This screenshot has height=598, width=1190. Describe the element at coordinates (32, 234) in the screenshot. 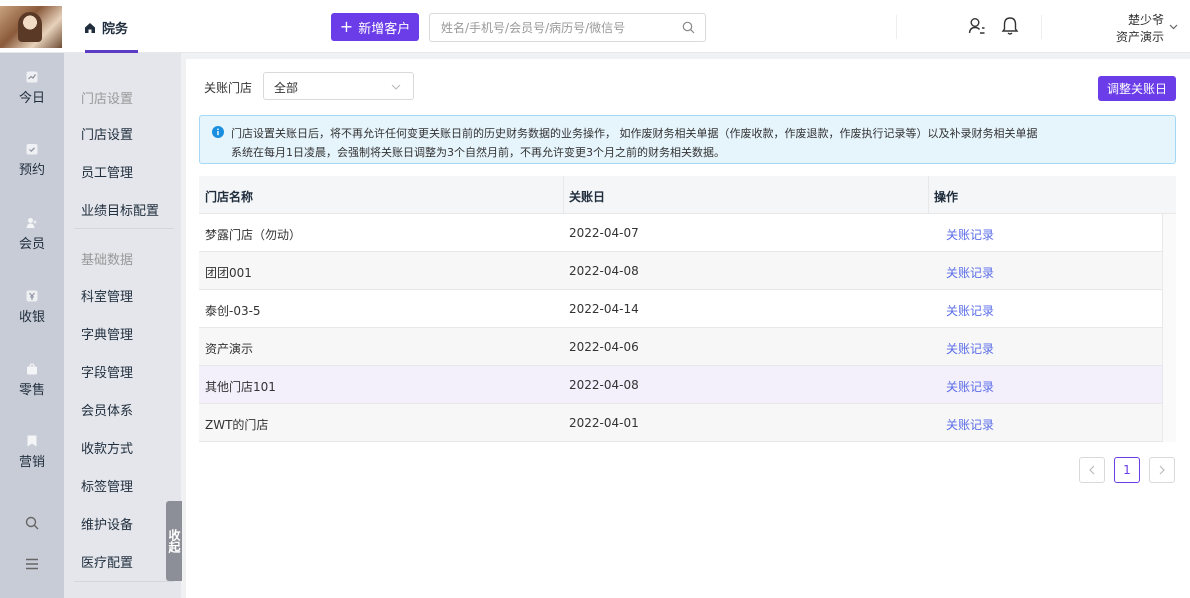

I see `sidebar-item-members: 会员` at that location.